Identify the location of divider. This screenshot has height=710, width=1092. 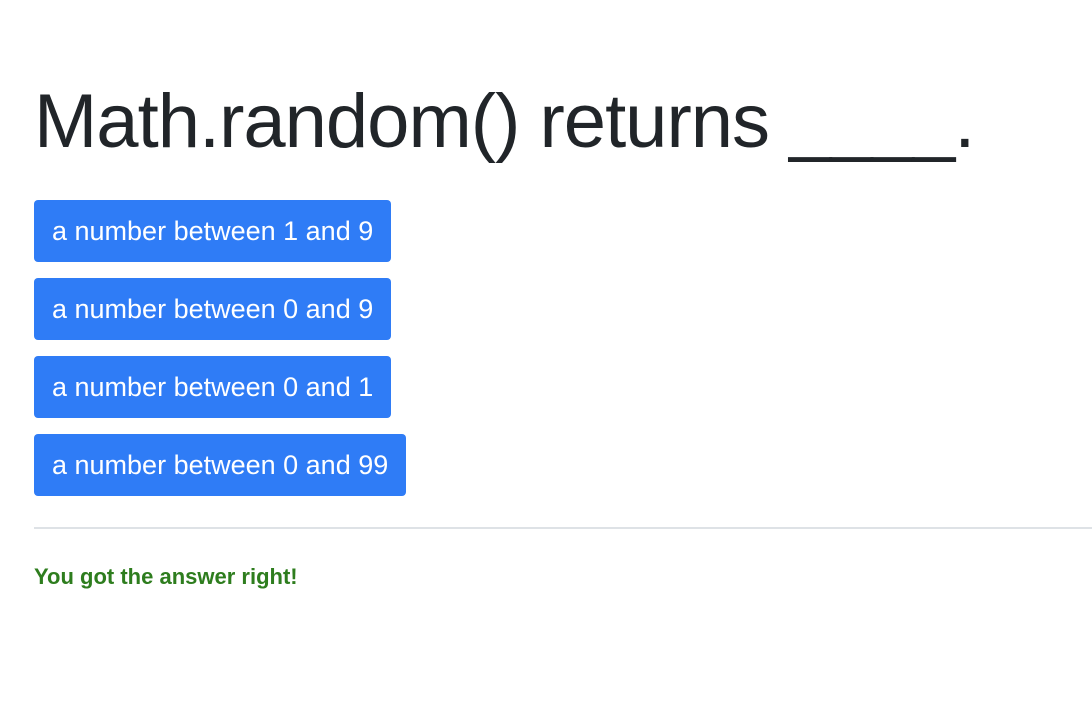
(563, 528).